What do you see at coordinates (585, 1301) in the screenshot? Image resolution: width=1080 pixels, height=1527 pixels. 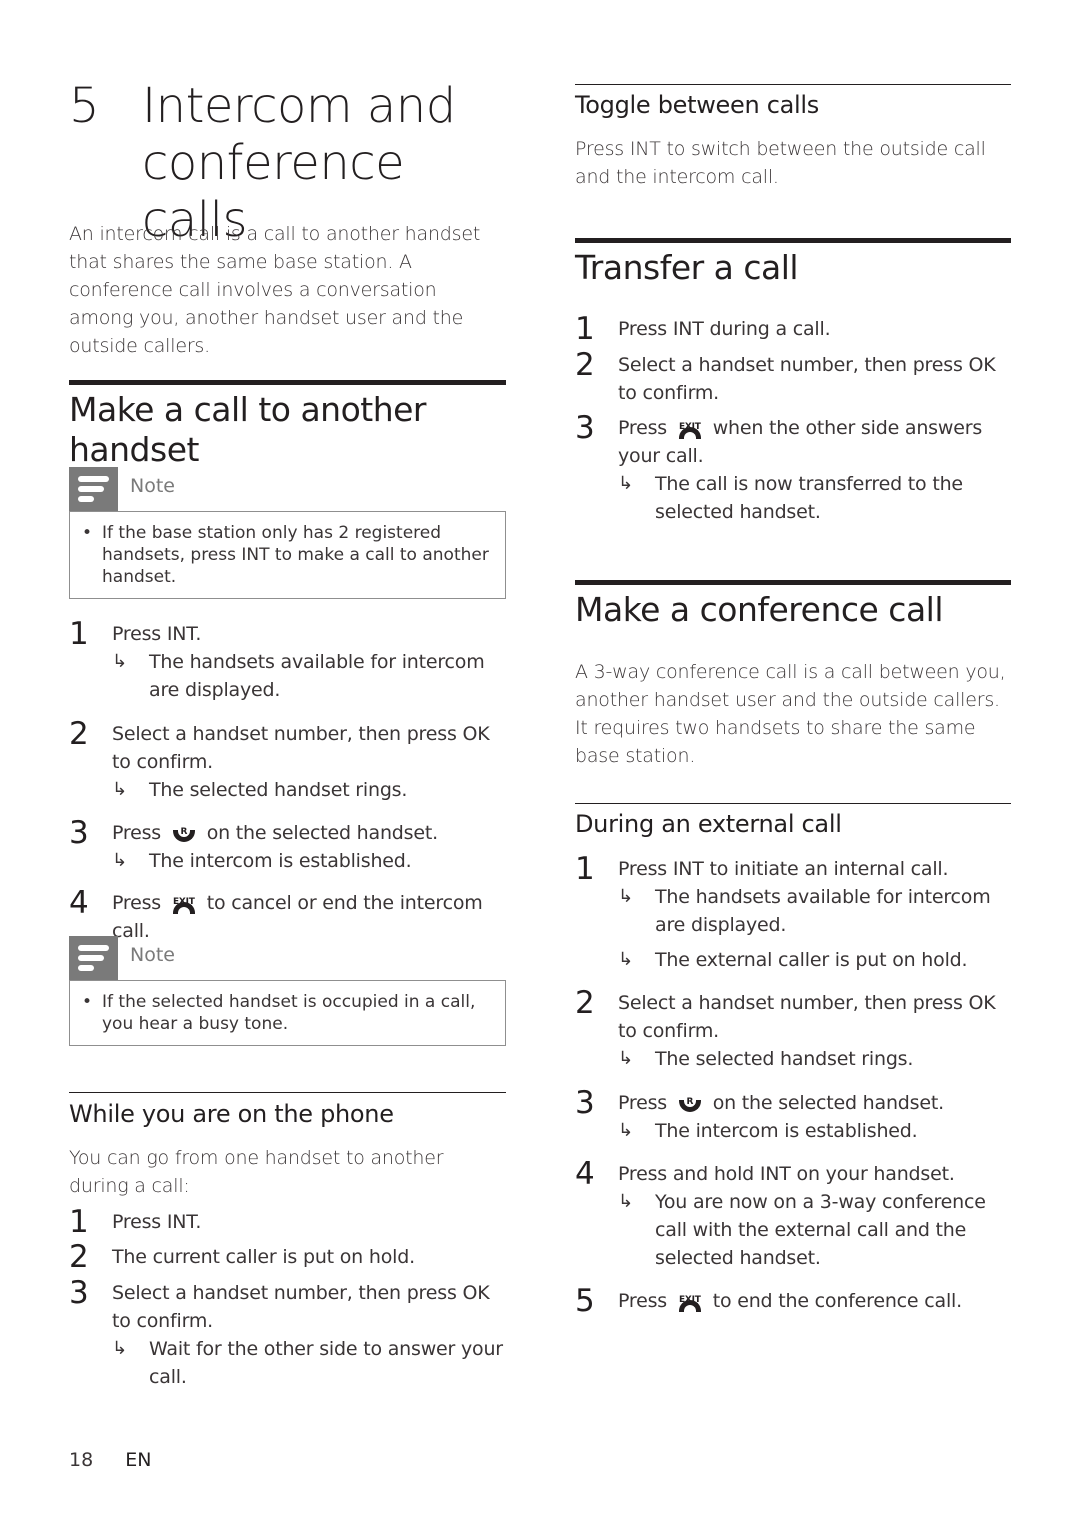 I see `step-number: 5` at bounding box center [585, 1301].